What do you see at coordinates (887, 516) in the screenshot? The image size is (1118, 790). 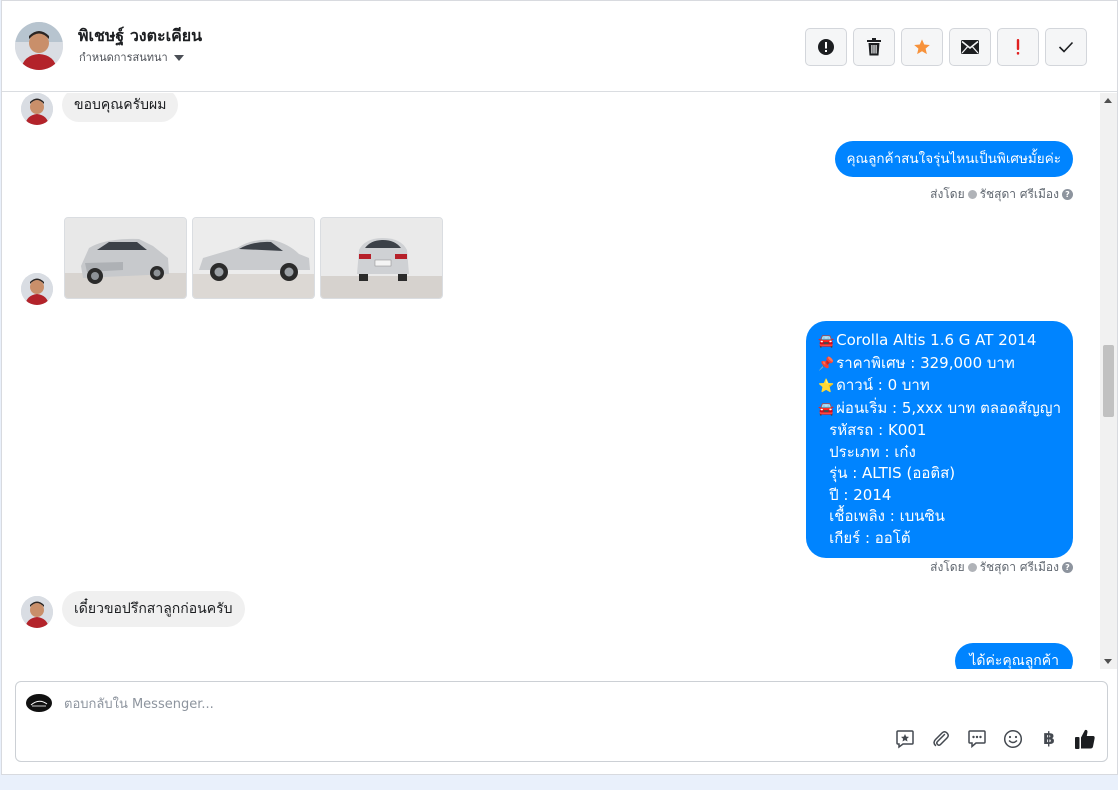 I see `car-info-line: เชื้อเพลิง : เบนซิน` at bounding box center [887, 516].